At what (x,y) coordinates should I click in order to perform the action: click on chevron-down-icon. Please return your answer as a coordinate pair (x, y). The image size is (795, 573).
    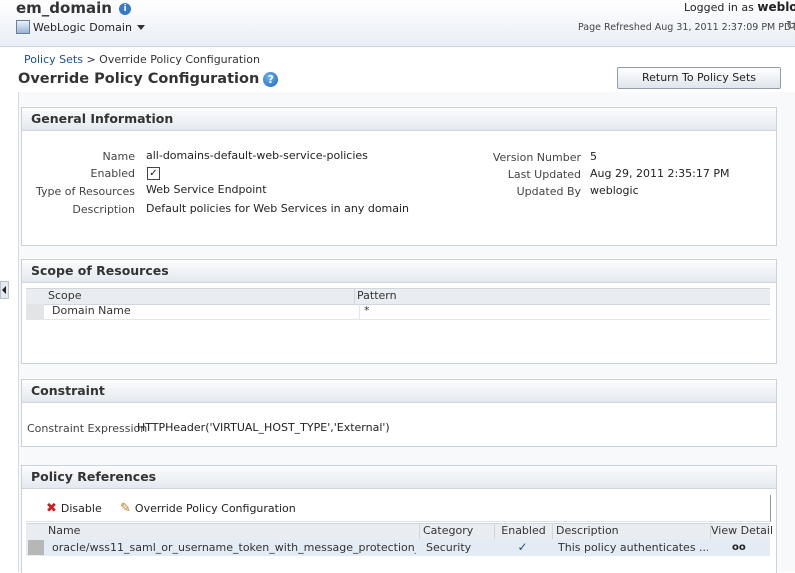
    Looking at the image, I should click on (140, 27).